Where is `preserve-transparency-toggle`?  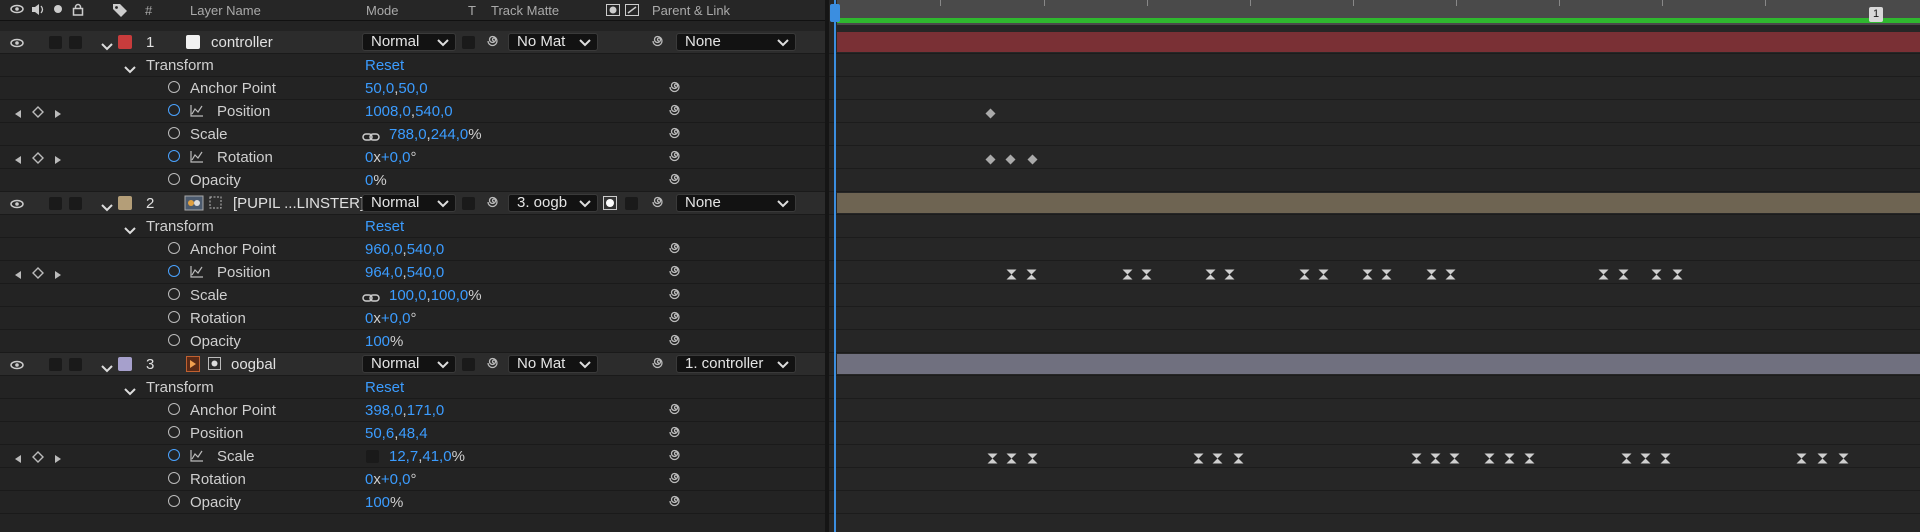 preserve-transparency-toggle is located at coordinates (468, 364).